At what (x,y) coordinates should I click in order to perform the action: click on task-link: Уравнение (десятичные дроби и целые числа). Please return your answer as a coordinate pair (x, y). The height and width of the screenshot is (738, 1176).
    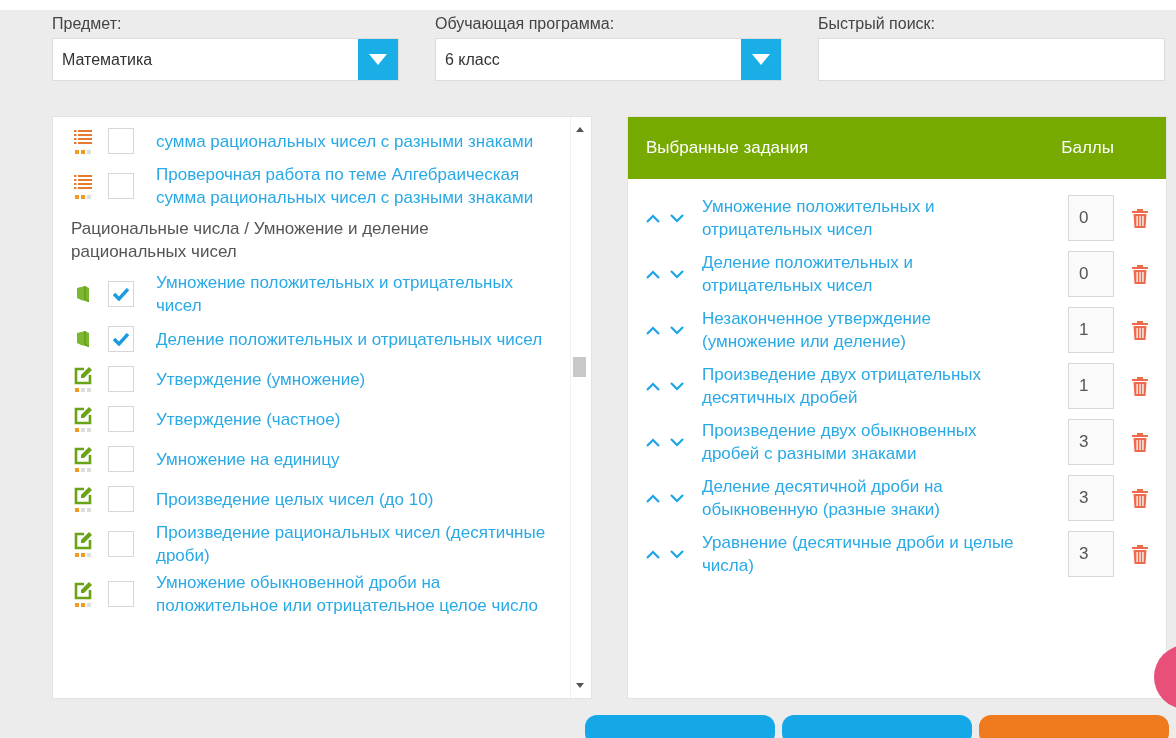
    Looking at the image, I should click on (880, 554).